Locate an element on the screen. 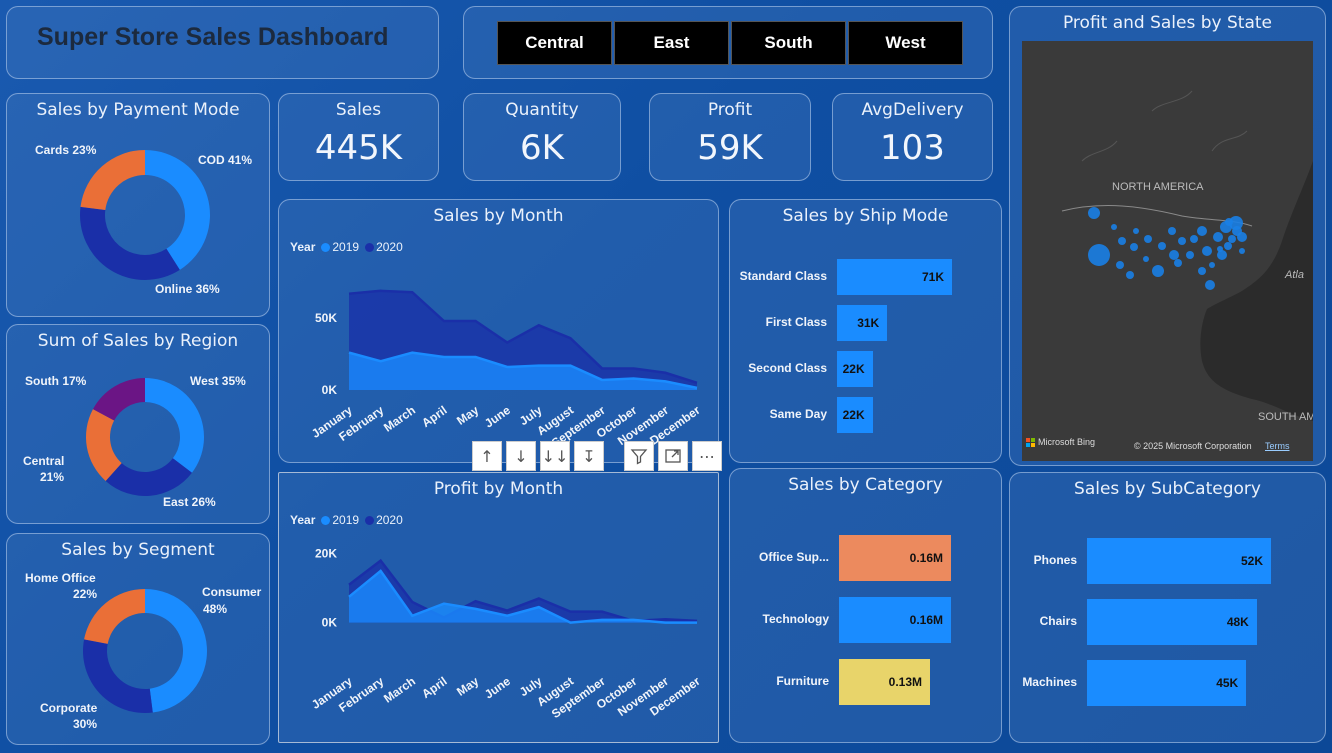  bar: 45K is located at coordinates (1167, 683).